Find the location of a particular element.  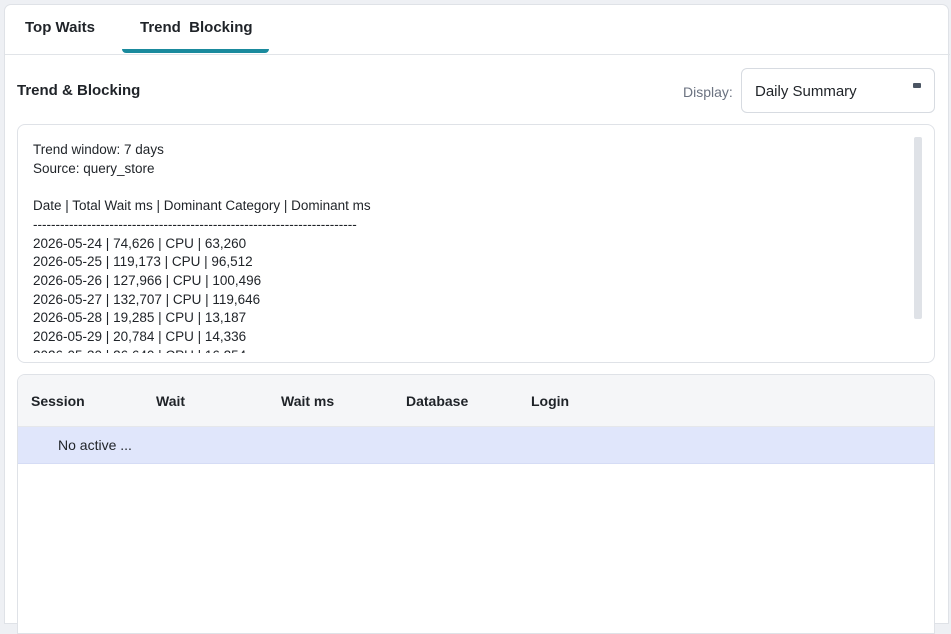

column-header-wait-ms: Wait ms is located at coordinates (307, 401).